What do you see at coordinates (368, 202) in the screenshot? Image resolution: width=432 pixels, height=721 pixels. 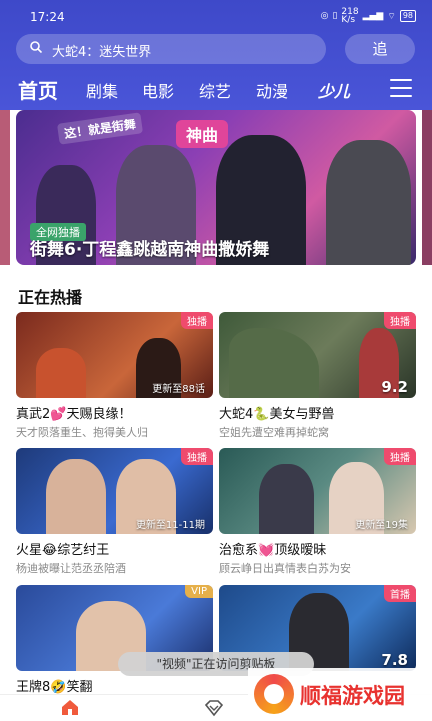 I see `banner-figure` at bounding box center [368, 202].